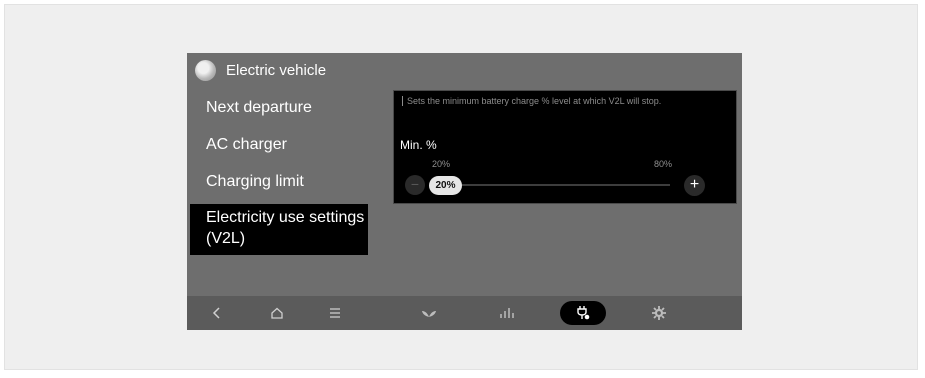 This screenshot has width=925, height=378. I want to click on menu-icon, so click(335, 313).